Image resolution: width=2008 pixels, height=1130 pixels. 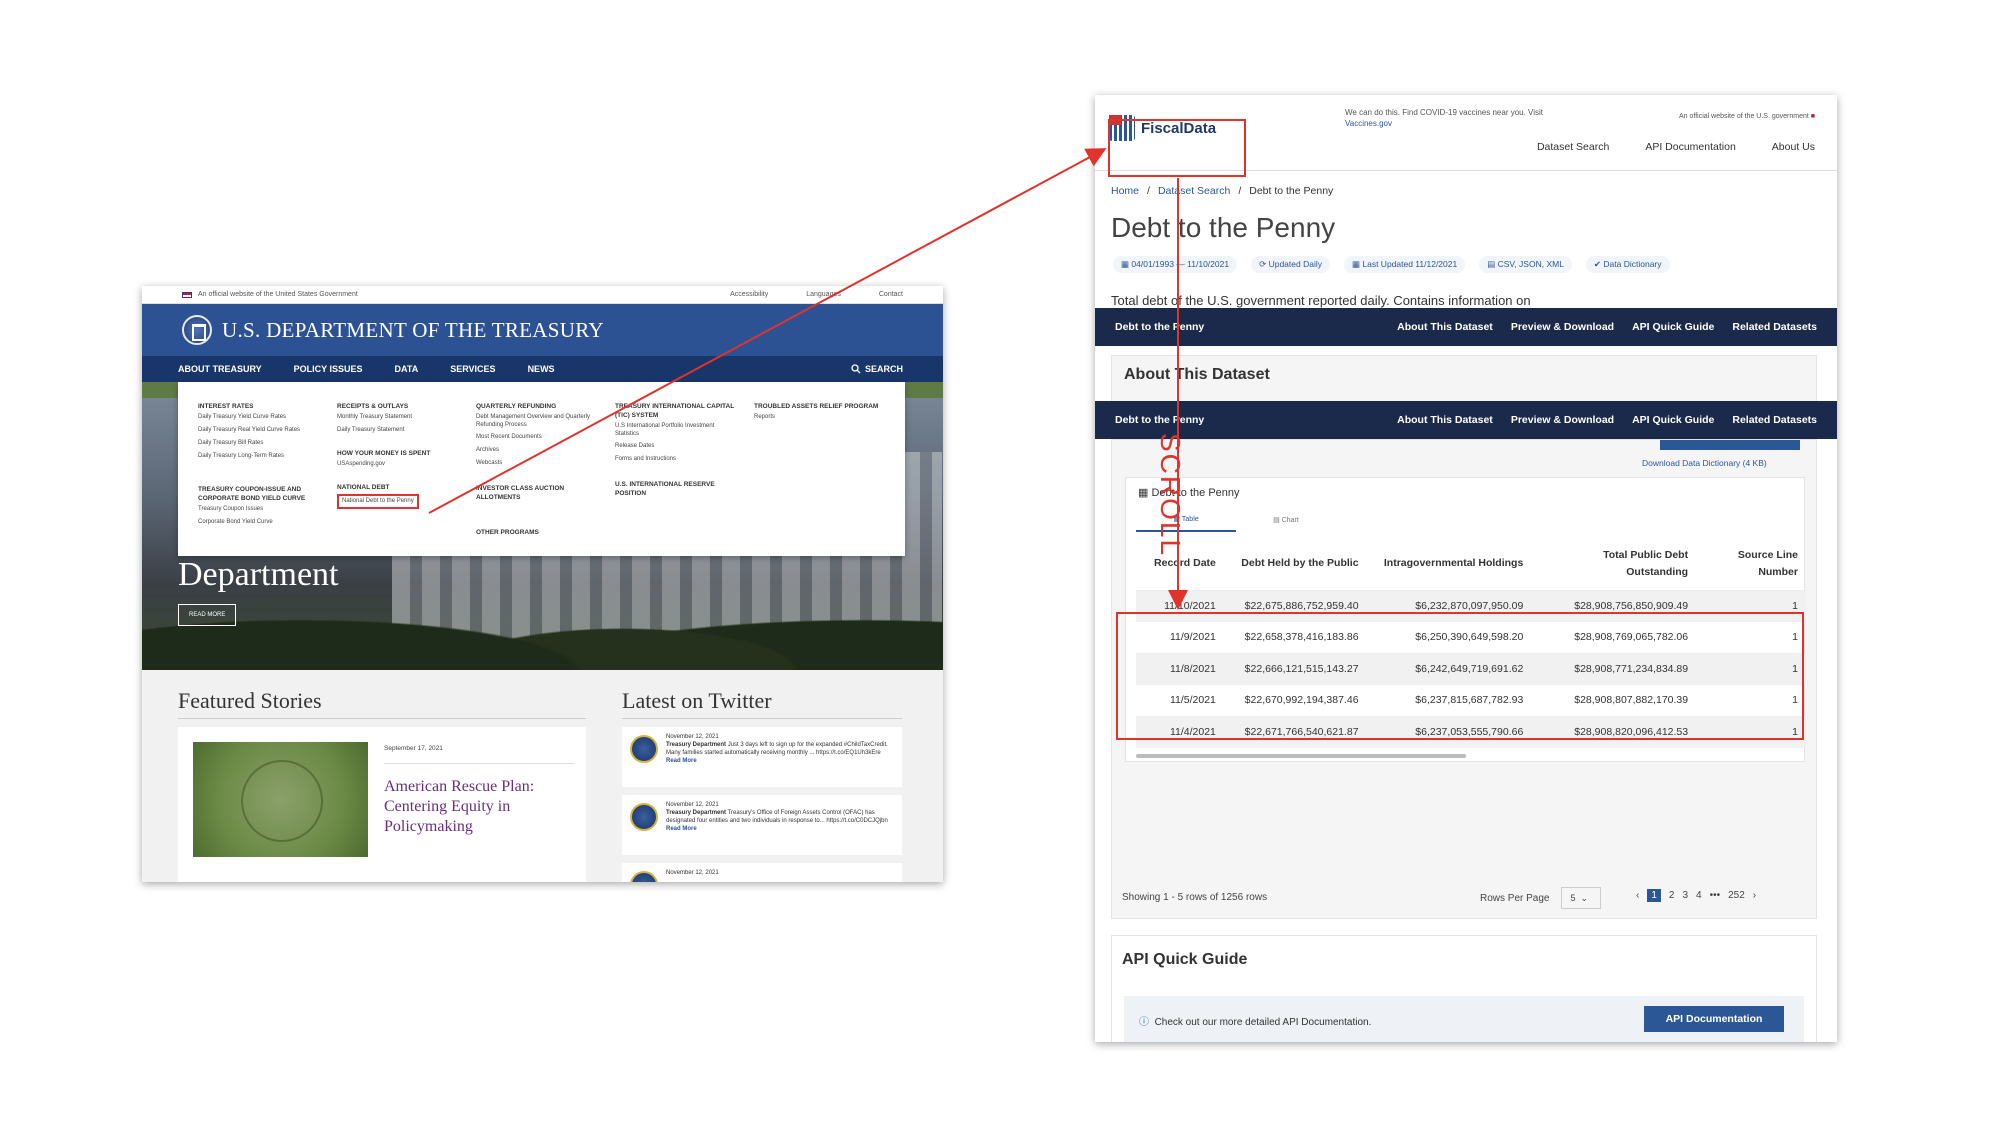 I want to click on page-2: 2, so click(x=1672, y=895).